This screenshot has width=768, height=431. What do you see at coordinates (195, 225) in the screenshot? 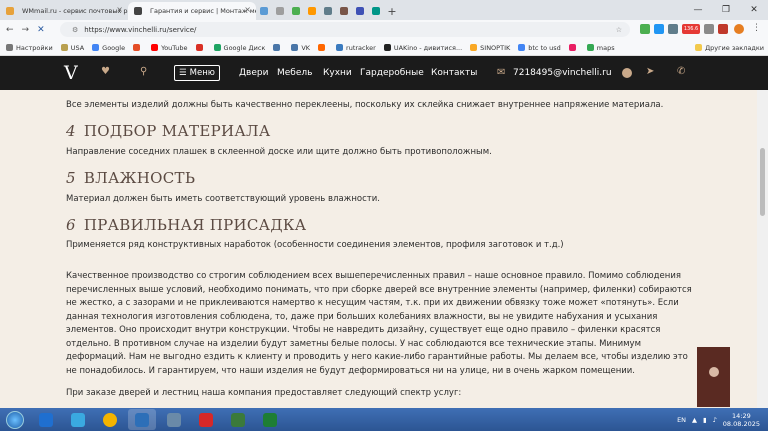
I see `section-title: ПРАВИЛЬНАЯ ПРИСАДКА` at bounding box center [195, 225].